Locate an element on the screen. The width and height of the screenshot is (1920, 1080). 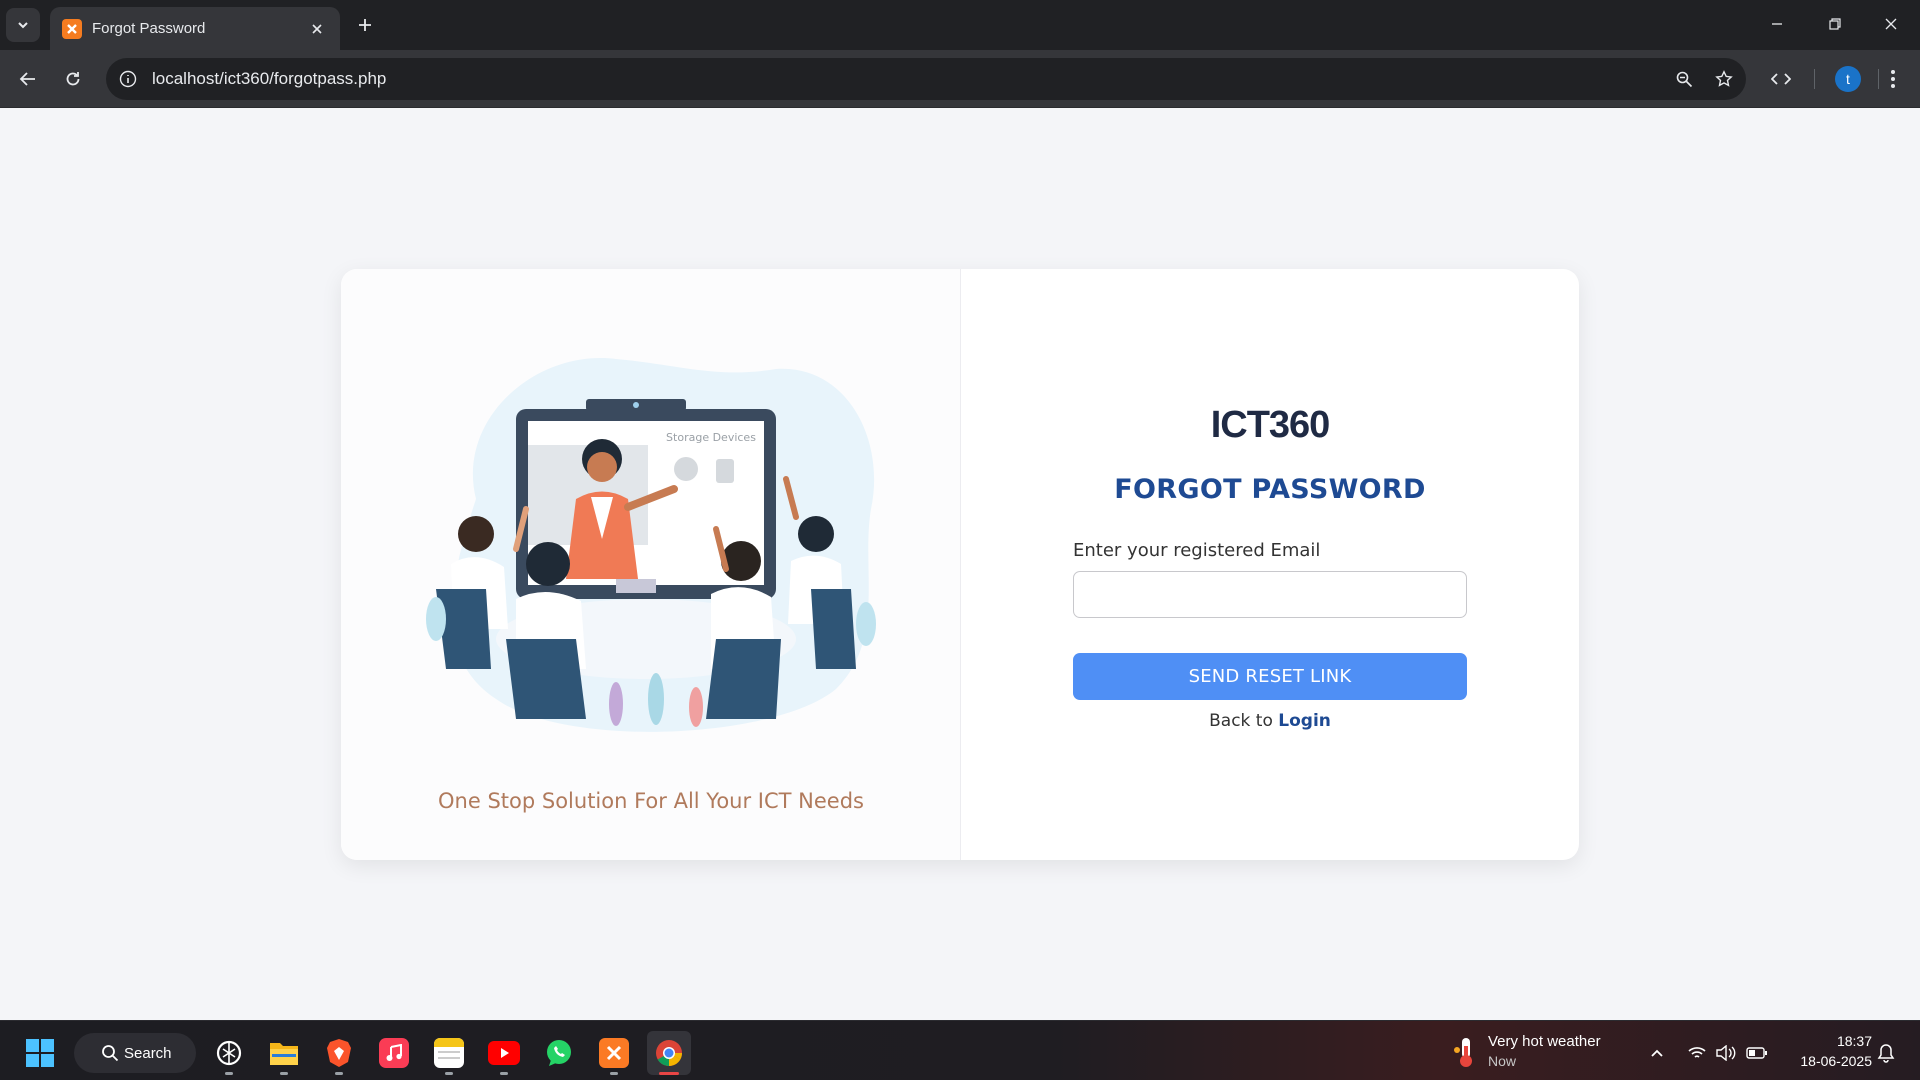
search-icon is located at coordinates (110, 1053).